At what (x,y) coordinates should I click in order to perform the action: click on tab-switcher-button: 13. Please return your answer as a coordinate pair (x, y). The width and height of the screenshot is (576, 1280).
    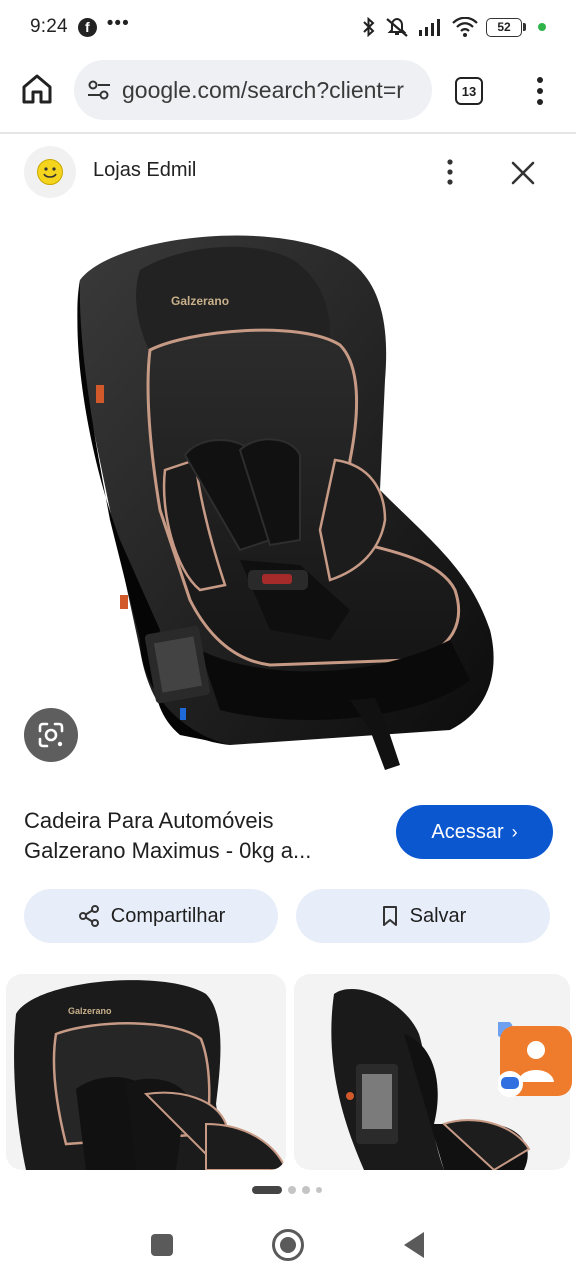
    Looking at the image, I should click on (469, 91).